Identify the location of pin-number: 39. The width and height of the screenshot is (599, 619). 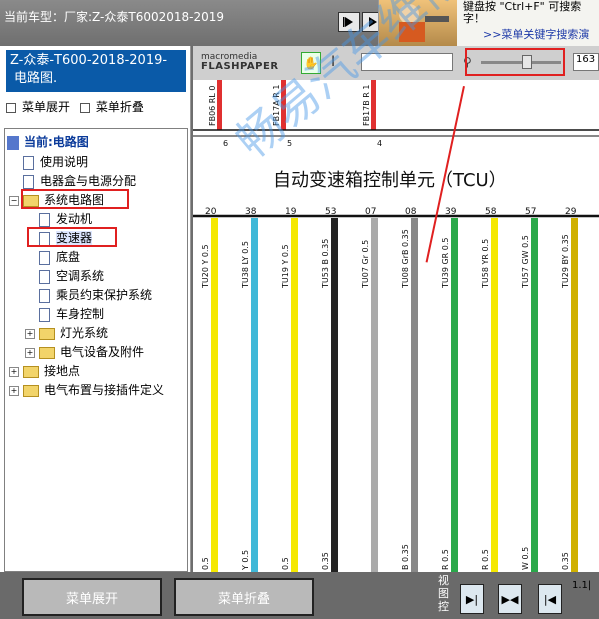
(451, 212).